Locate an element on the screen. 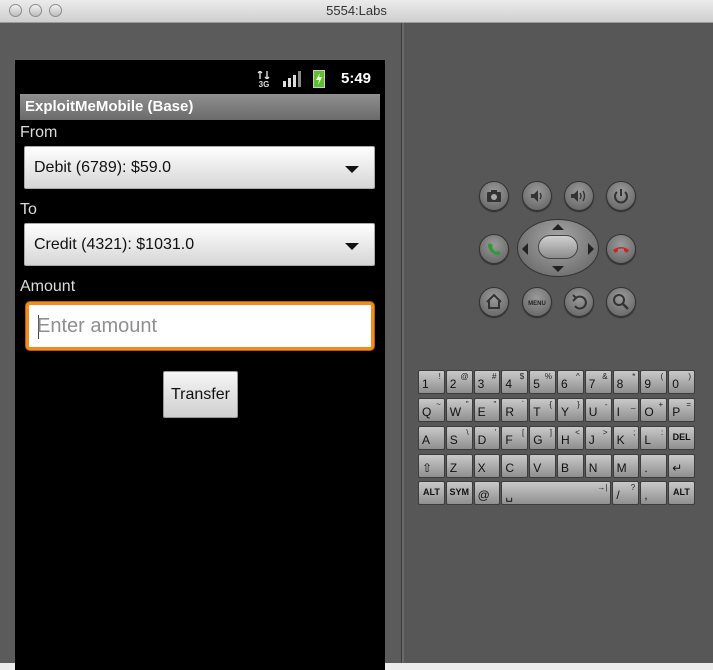 The height and width of the screenshot is (670, 713). keyboard-key: 2 @ is located at coordinates (459, 382).